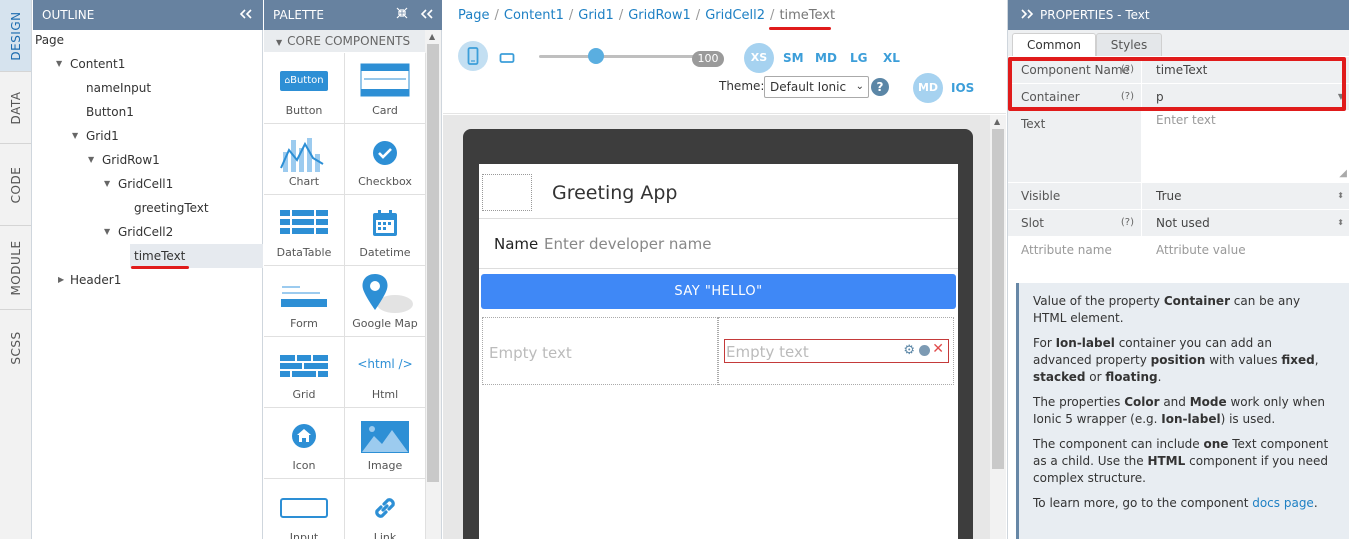 This screenshot has height=539, width=1349. I want to click on help-icon: ?, so click(880, 87).